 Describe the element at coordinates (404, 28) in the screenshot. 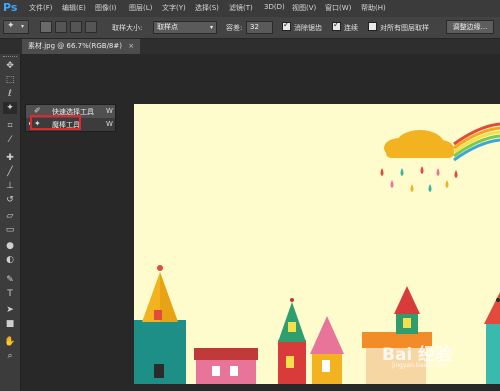

I see `all-layers-label: 对所有图层取样` at that location.